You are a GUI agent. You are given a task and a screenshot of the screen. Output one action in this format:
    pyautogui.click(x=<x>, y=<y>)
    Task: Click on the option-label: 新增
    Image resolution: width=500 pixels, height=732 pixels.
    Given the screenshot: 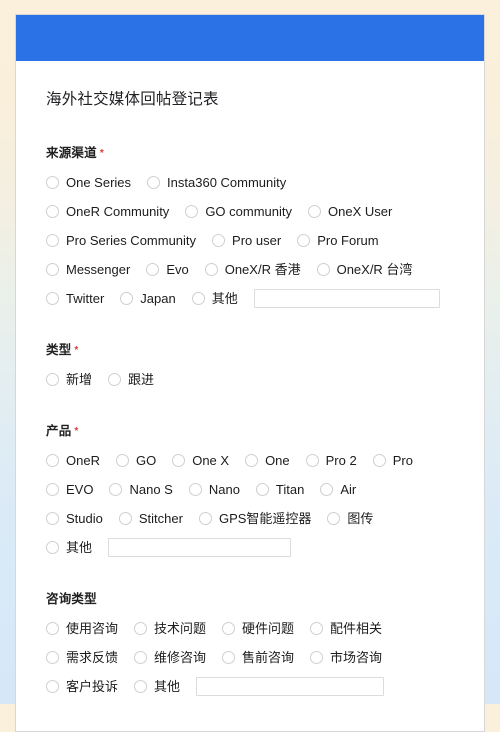 What is the action you would take?
    pyautogui.click(x=79, y=380)
    